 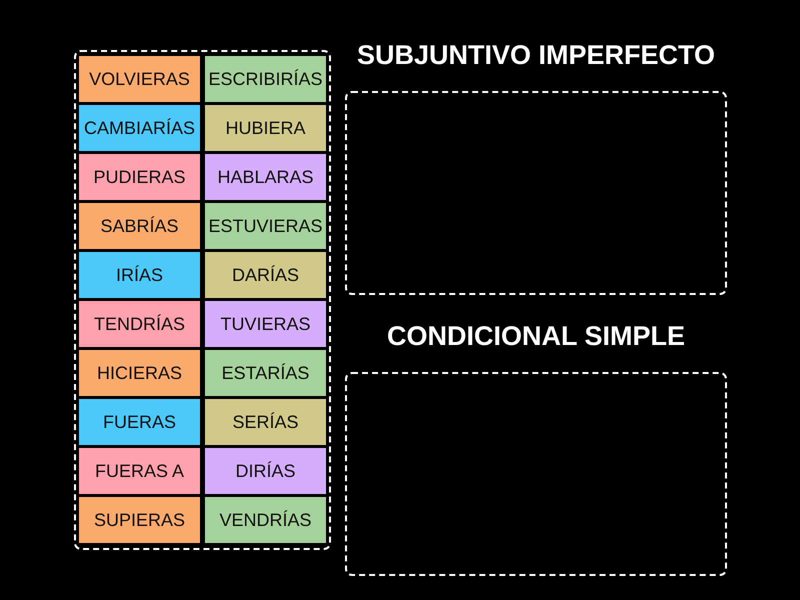 What do you see at coordinates (139, 520) in the screenshot?
I see `word-tile: SUPIERAS` at bounding box center [139, 520].